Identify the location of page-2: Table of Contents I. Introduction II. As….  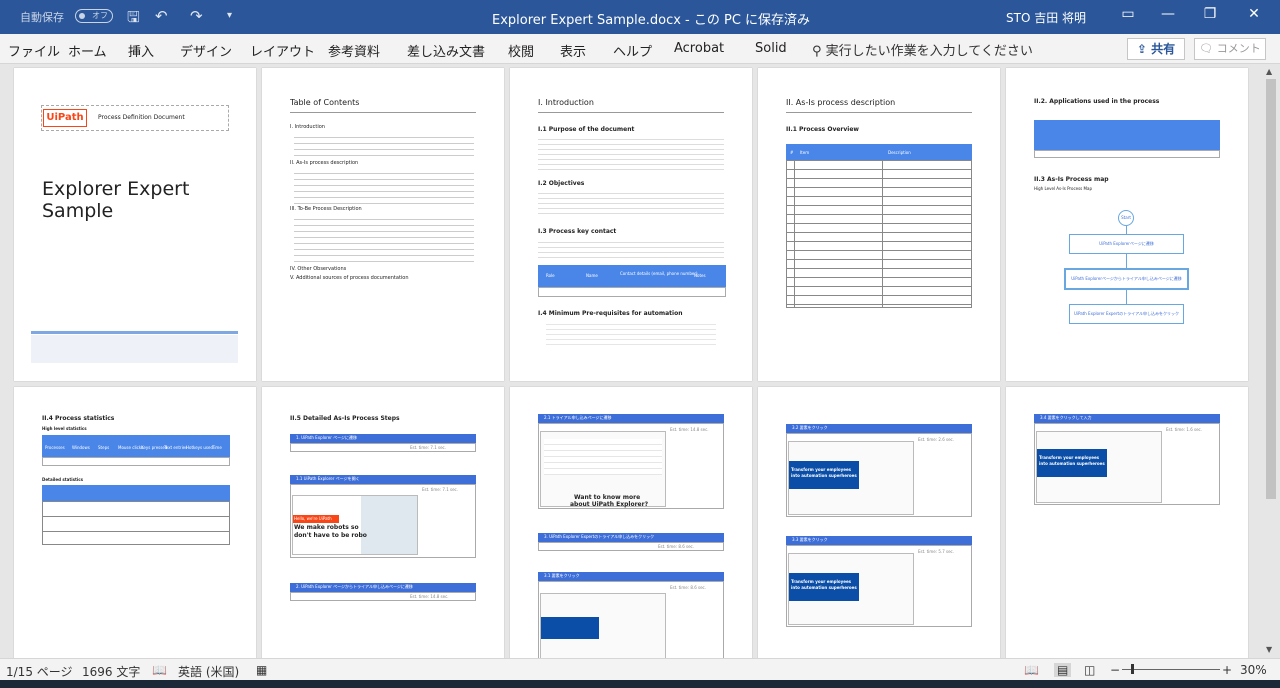
(383, 224).